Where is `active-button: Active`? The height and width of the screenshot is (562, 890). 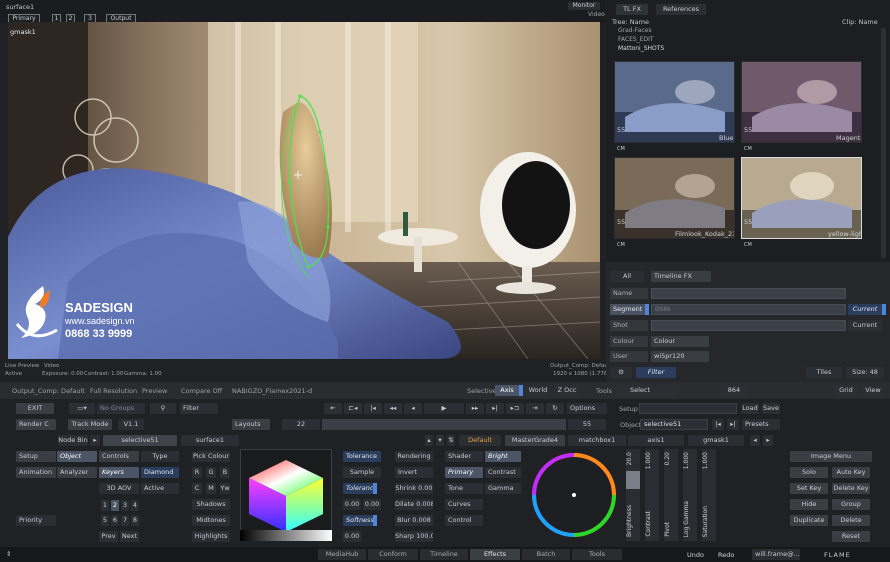 active-button: Active is located at coordinates (160, 488).